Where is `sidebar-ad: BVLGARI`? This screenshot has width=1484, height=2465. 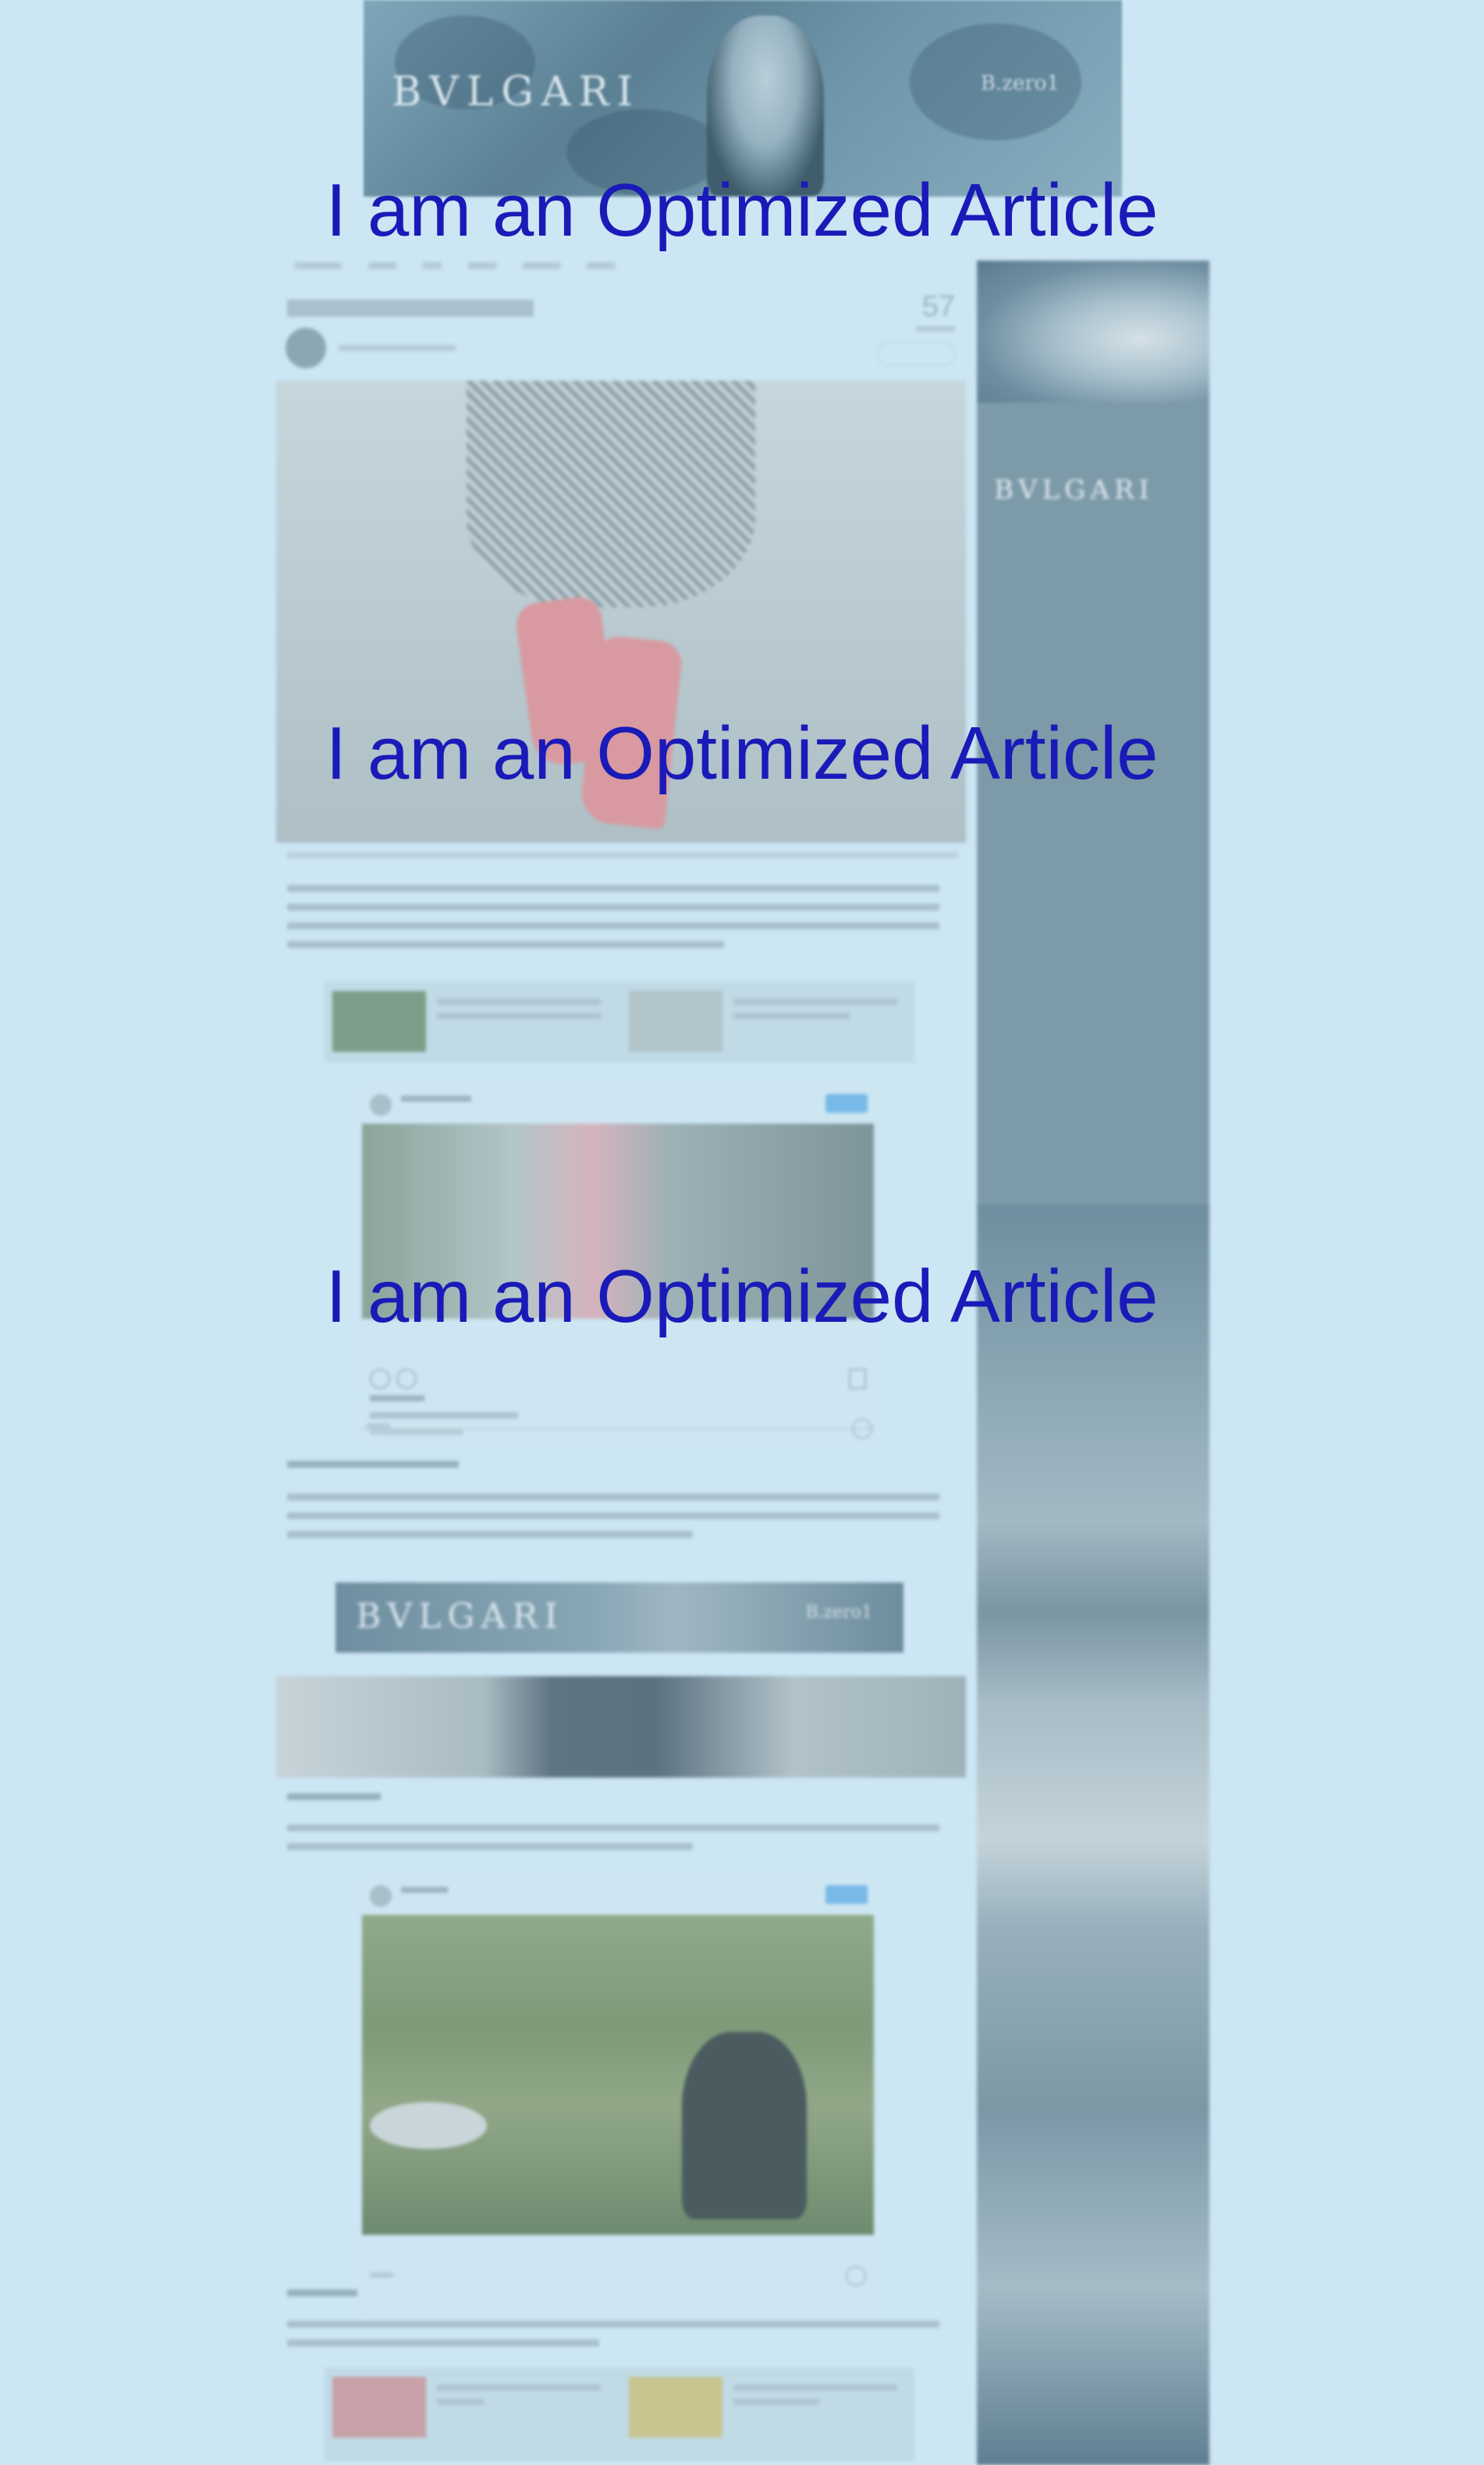 sidebar-ad: BVLGARI is located at coordinates (1093, 1363).